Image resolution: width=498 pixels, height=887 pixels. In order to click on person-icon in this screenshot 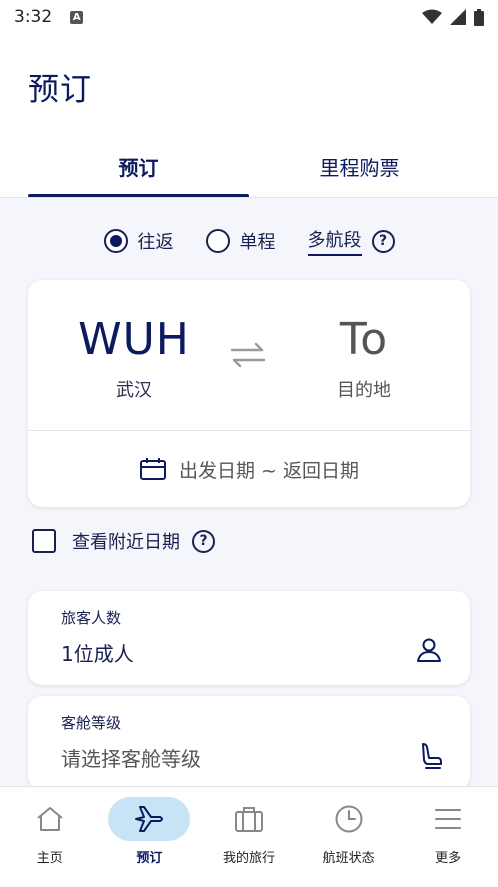, I will do `click(429, 650)`.